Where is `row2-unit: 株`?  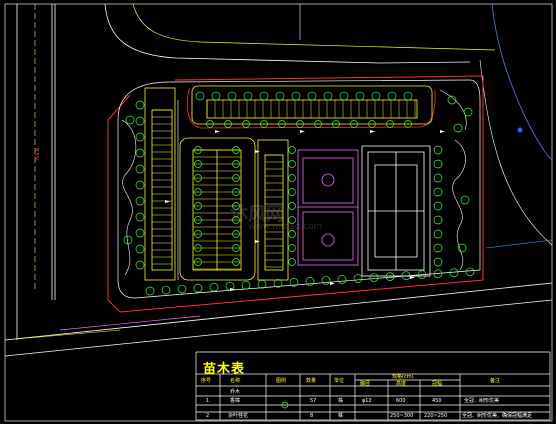 row2-unit: 株 is located at coordinates (341, 416).